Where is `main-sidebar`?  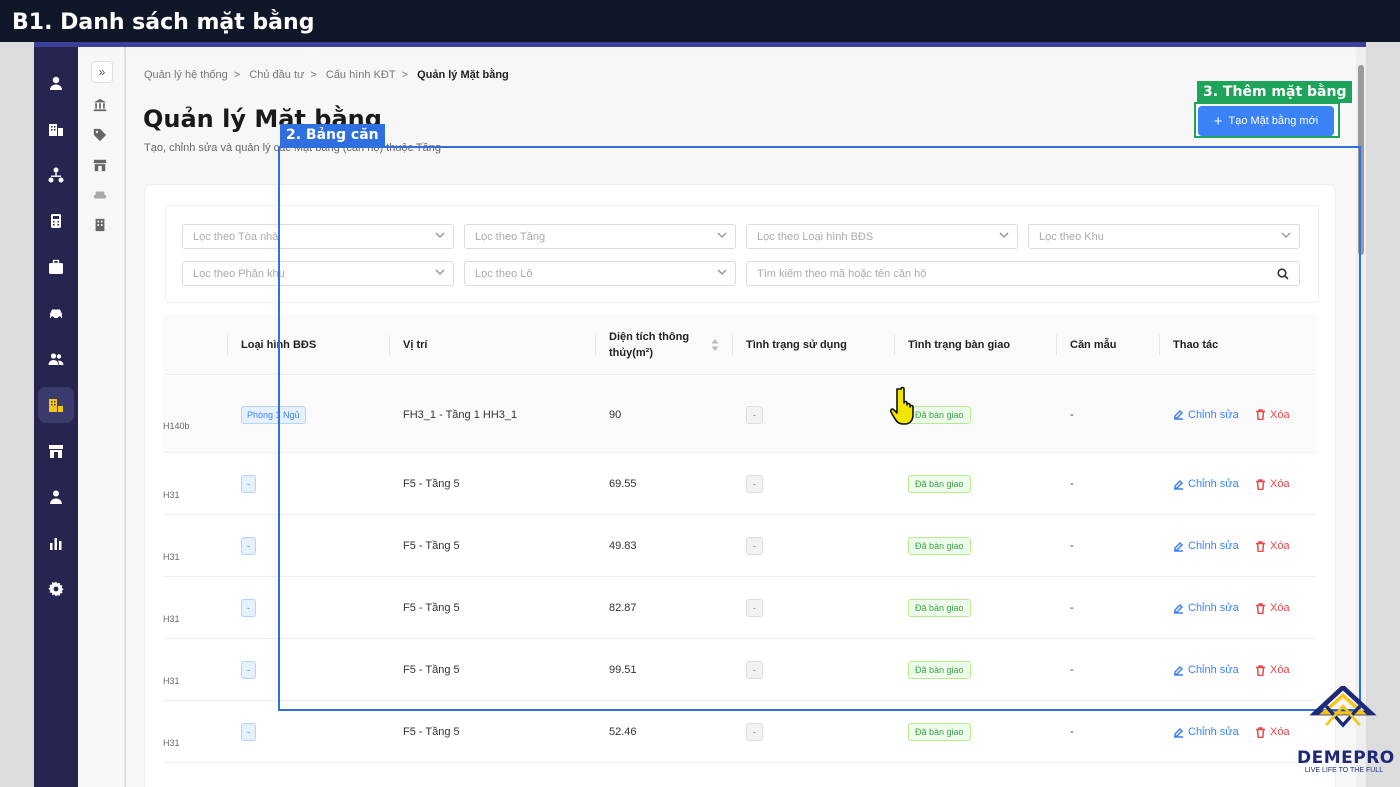 main-sidebar is located at coordinates (56, 417).